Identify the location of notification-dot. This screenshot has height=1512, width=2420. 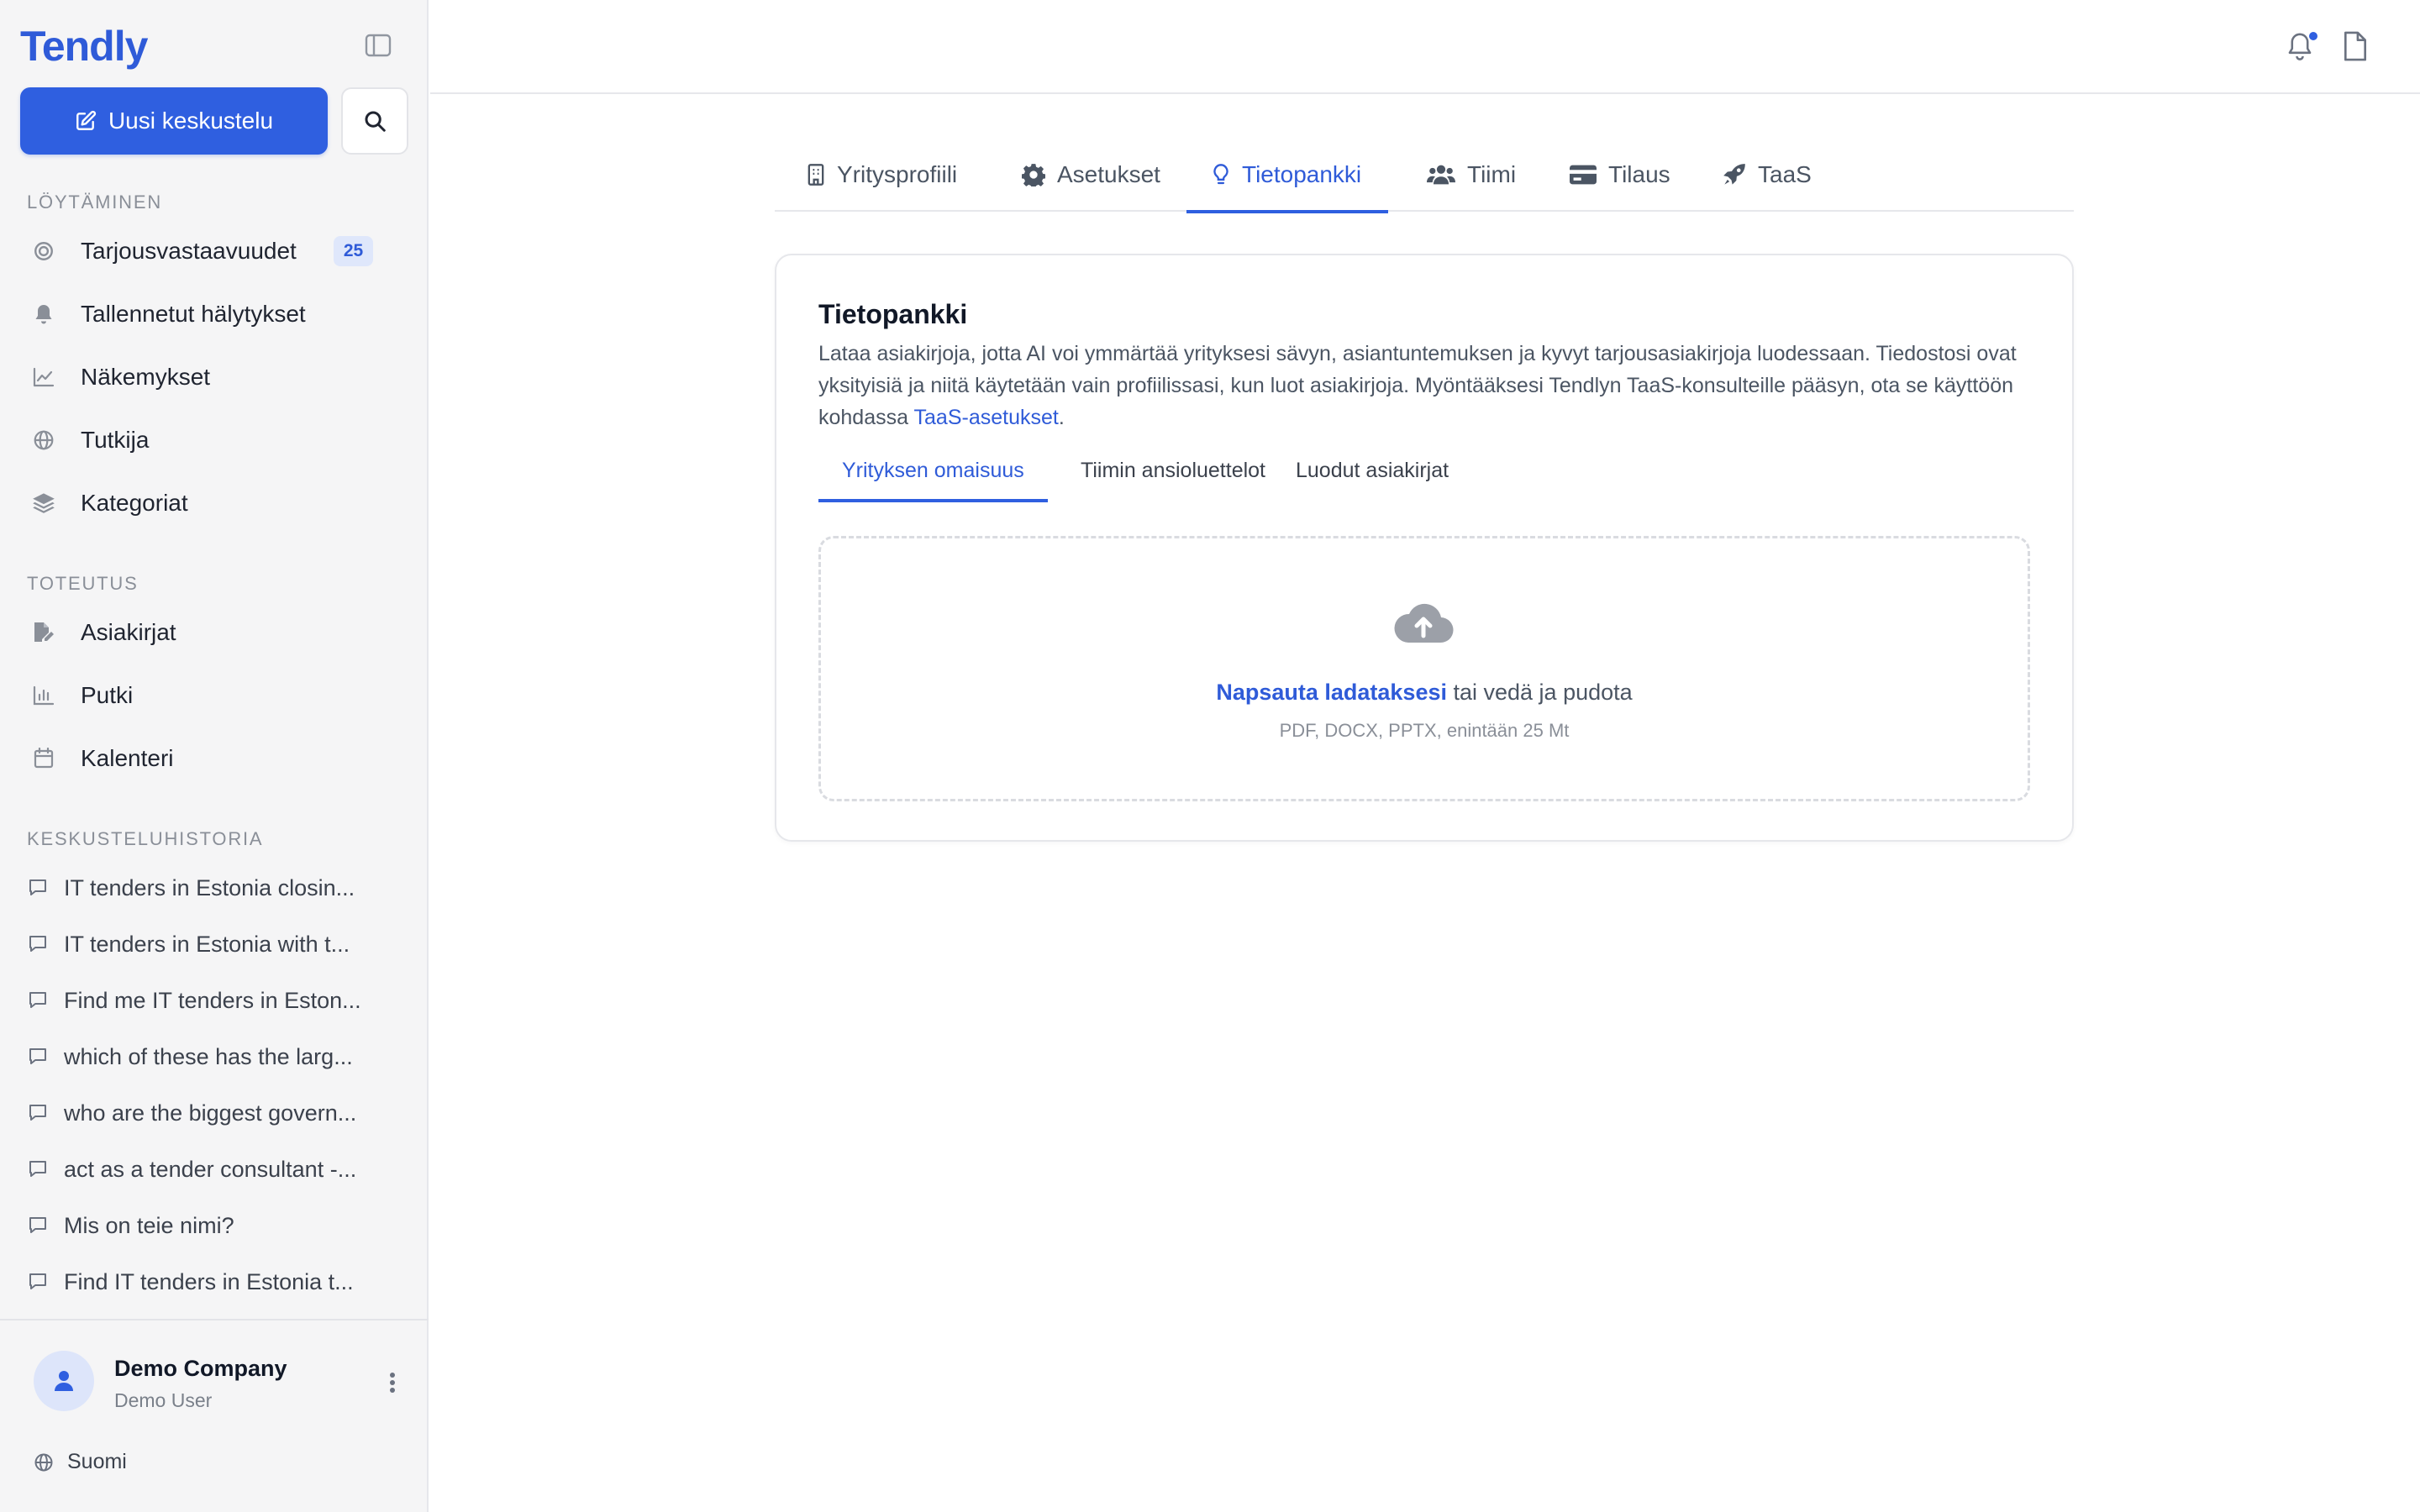
(2313, 36).